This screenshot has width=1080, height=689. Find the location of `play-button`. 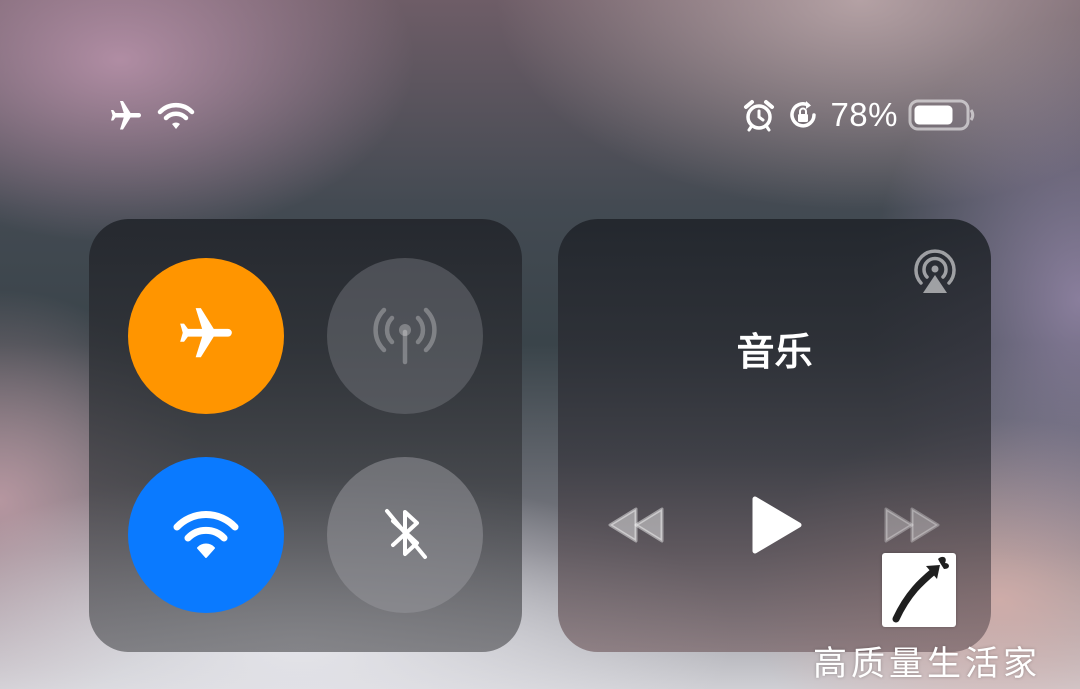

play-button is located at coordinates (776, 527).